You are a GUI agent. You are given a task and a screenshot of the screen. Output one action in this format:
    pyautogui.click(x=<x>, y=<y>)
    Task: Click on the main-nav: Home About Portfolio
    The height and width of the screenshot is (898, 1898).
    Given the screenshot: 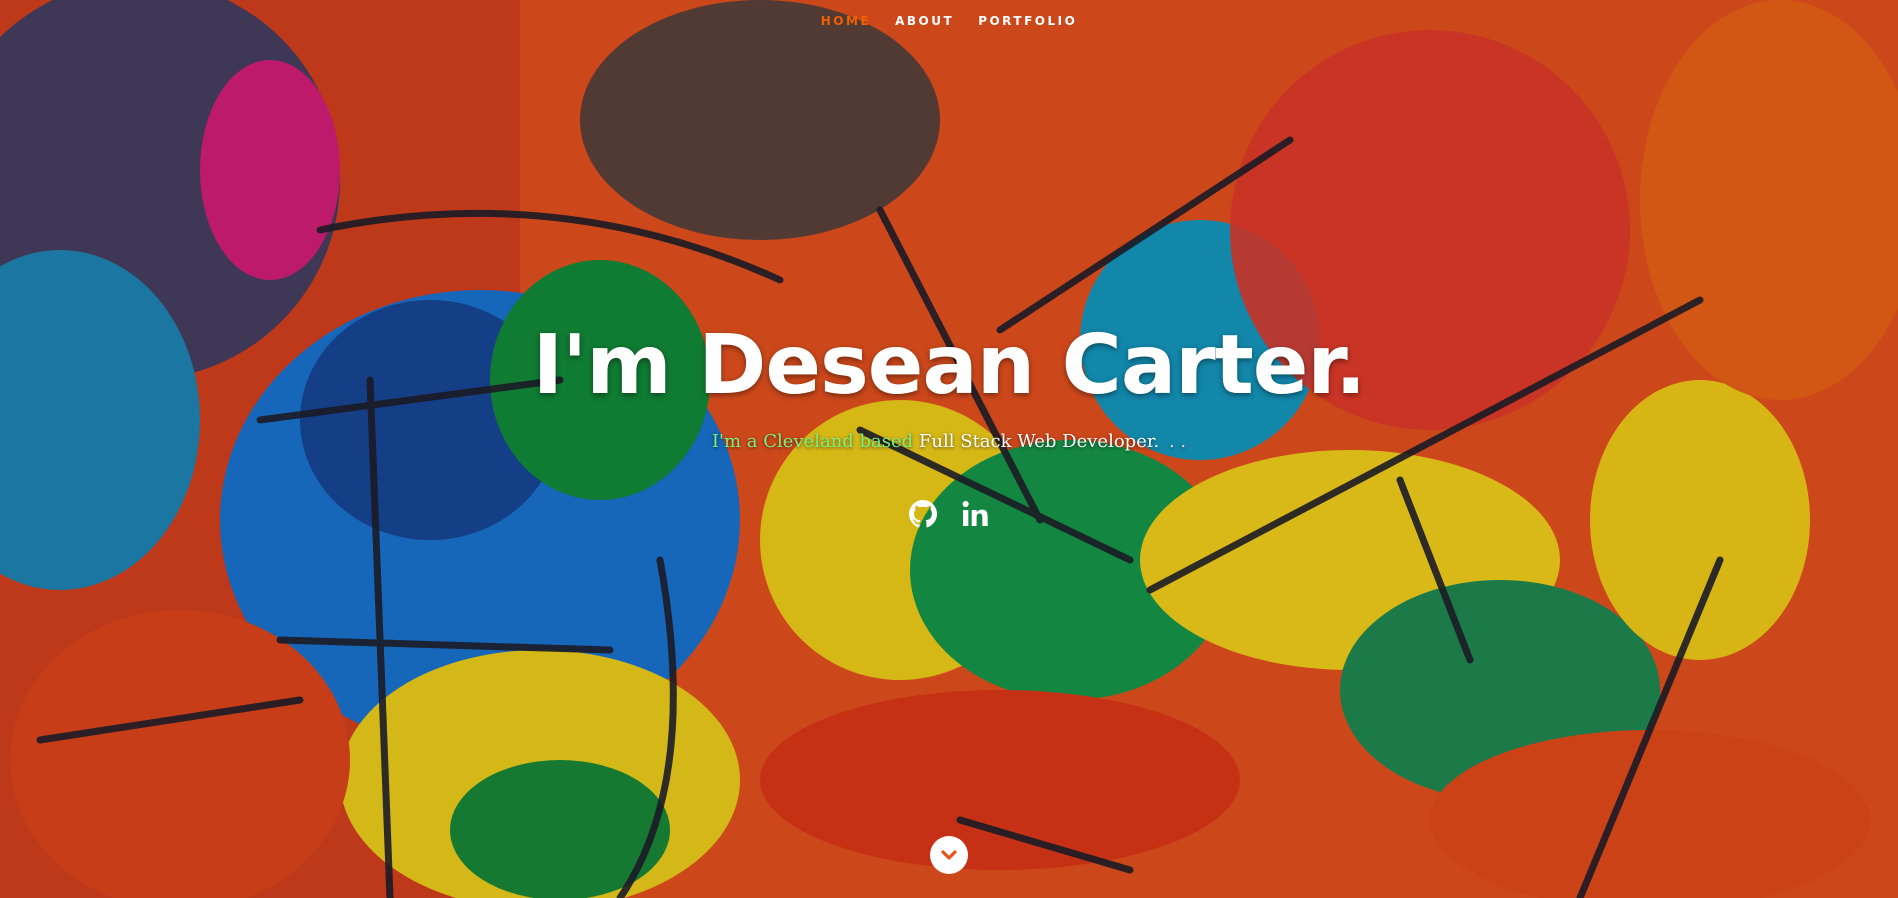 What is the action you would take?
    pyautogui.click(x=949, y=21)
    